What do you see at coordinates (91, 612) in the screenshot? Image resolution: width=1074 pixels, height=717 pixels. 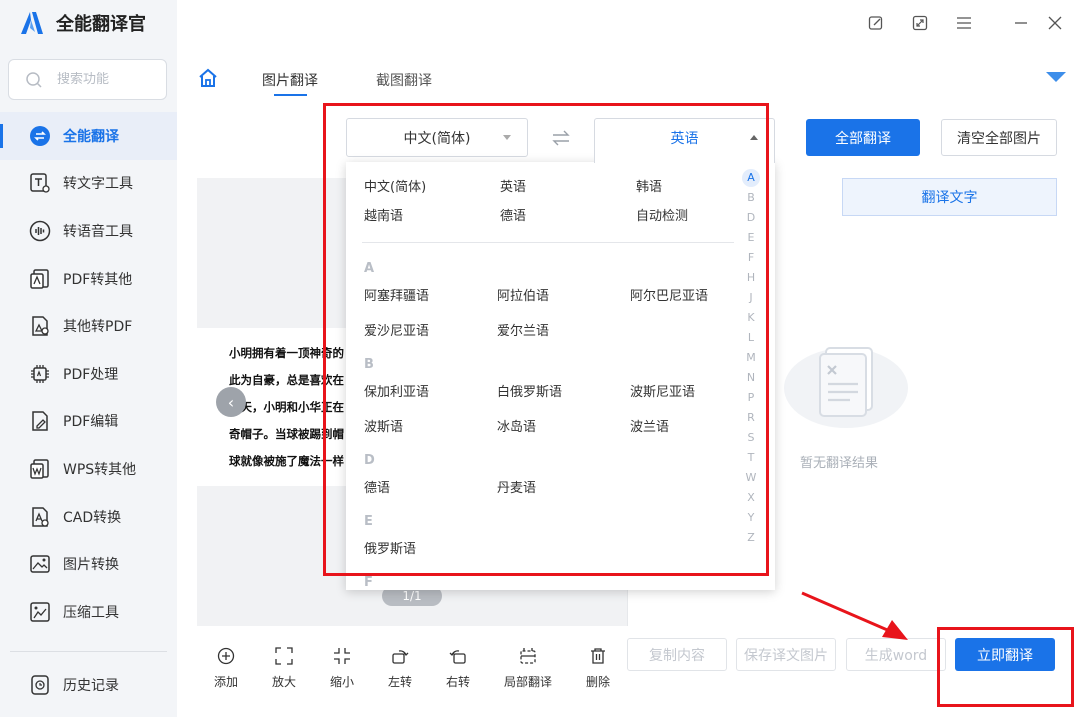 I see `sidebar-item-label: 压缩工具` at bounding box center [91, 612].